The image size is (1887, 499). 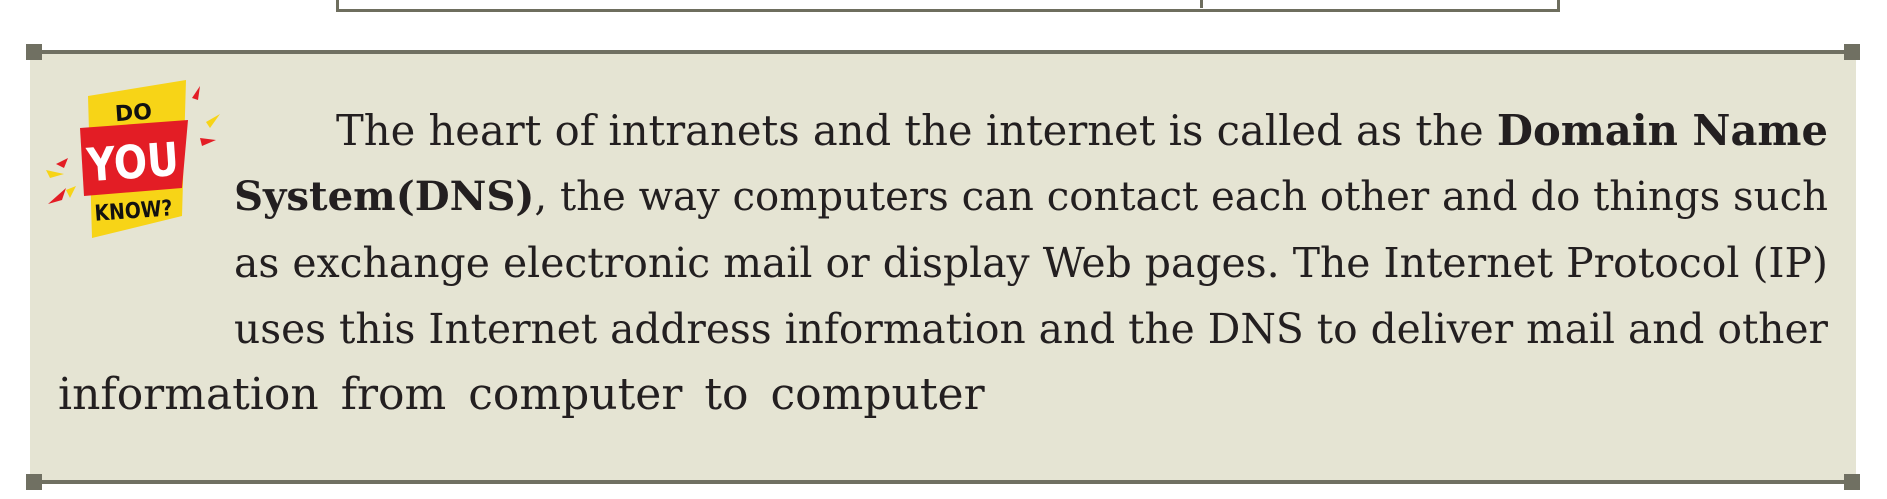 I want to click on corner-square-top-right, so click(x=1852, y=52).